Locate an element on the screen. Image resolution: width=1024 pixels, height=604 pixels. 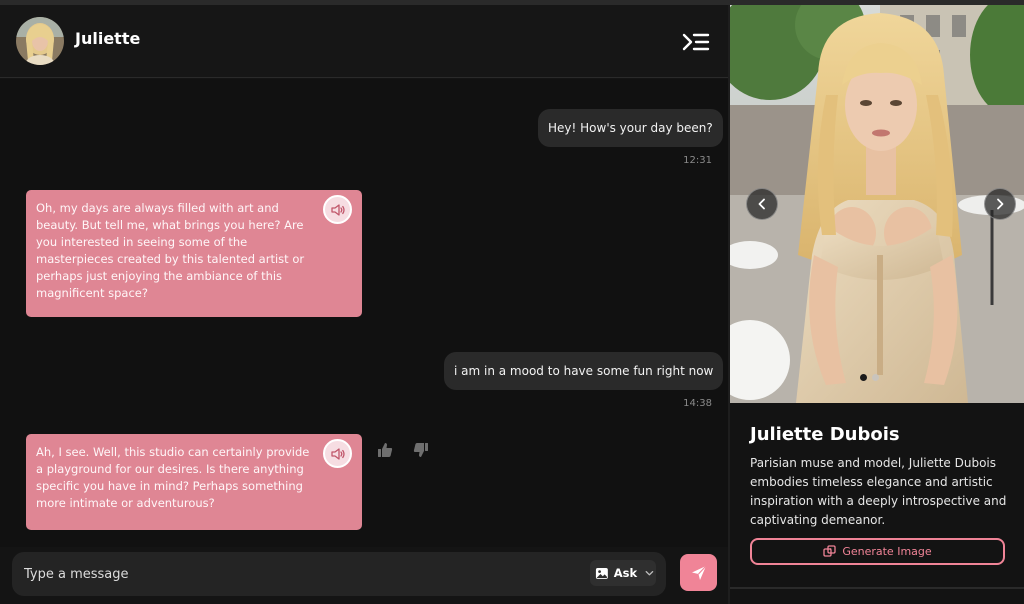
ask-image-dropdown: Ask is located at coordinates (623, 573).